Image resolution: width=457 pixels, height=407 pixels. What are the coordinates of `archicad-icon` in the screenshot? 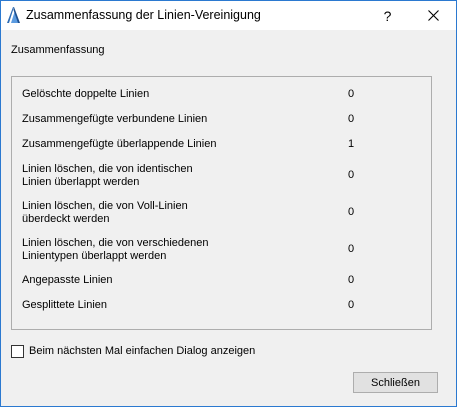 It's located at (13, 15).